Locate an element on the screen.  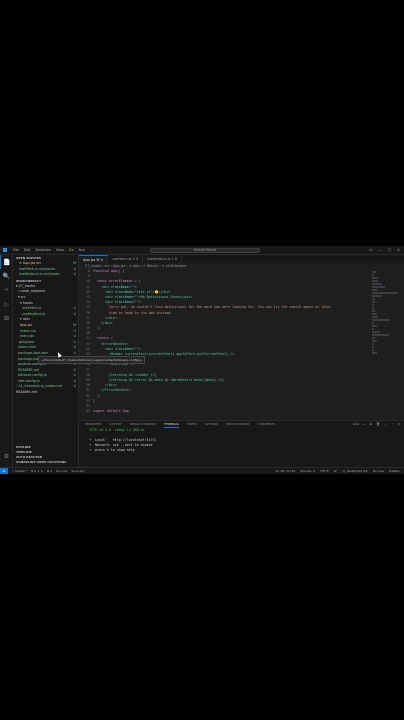
git-branch: ⑂ master* is located at coordinates (19, 471).